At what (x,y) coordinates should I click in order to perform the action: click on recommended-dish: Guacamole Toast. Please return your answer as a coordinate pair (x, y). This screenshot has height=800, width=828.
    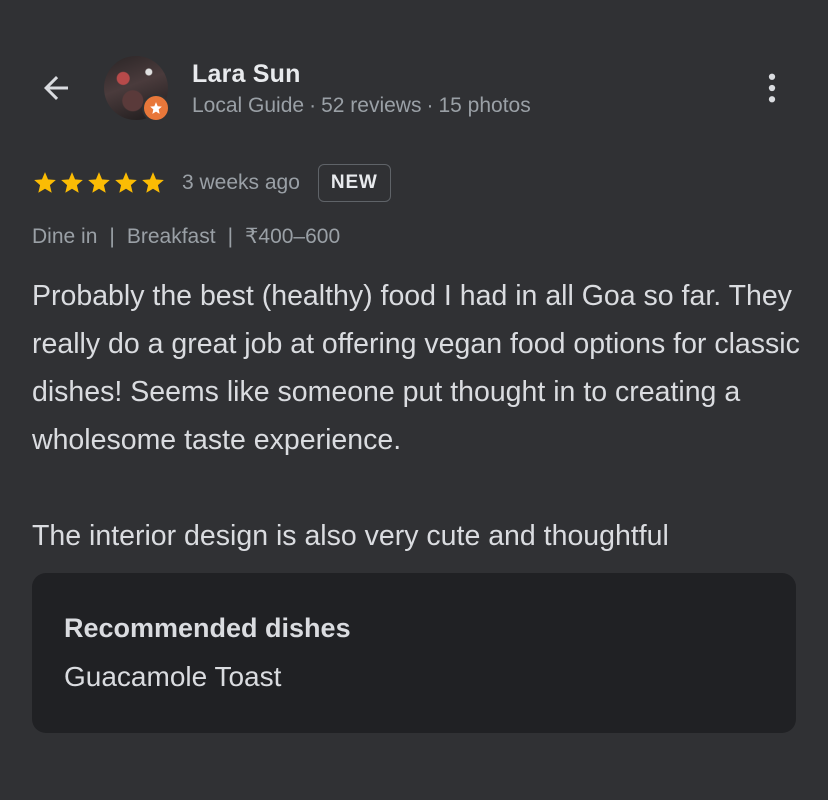
    Looking at the image, I should click on (173, 676).